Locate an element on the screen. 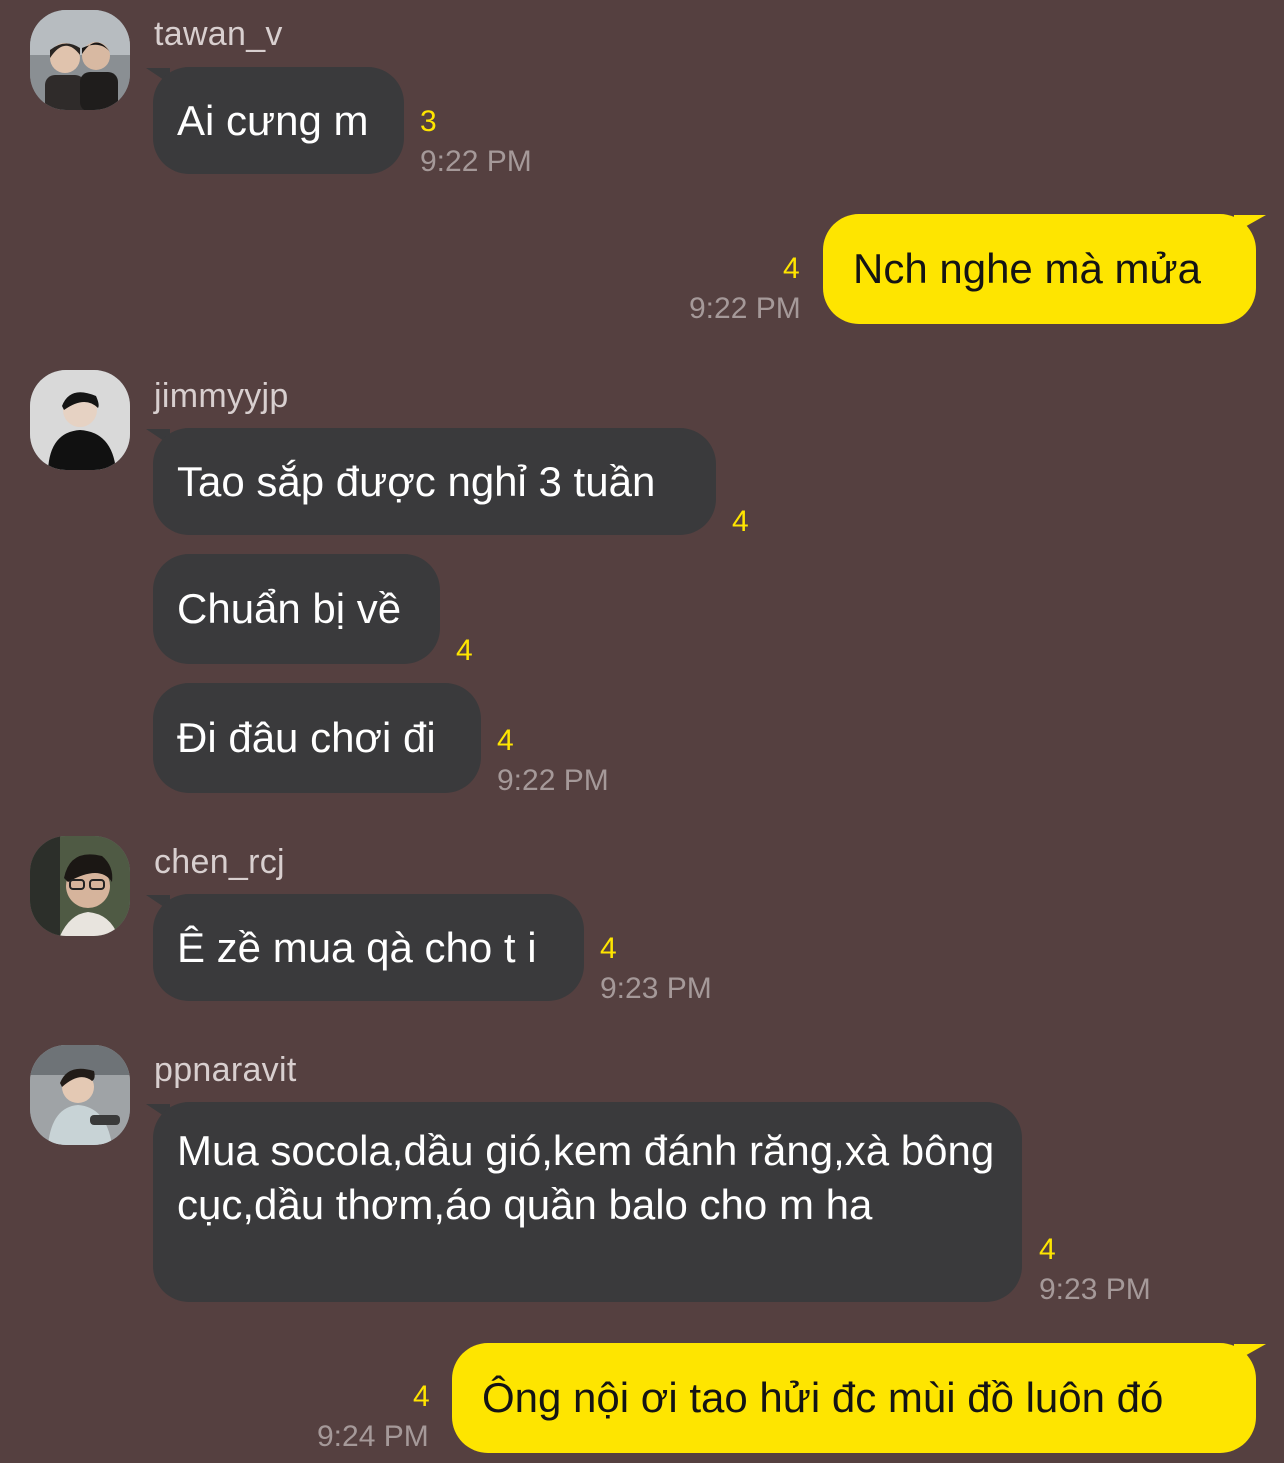 The image size is (1284, 1463). sender-name: tawan_v is located at coordinates (218, 34).